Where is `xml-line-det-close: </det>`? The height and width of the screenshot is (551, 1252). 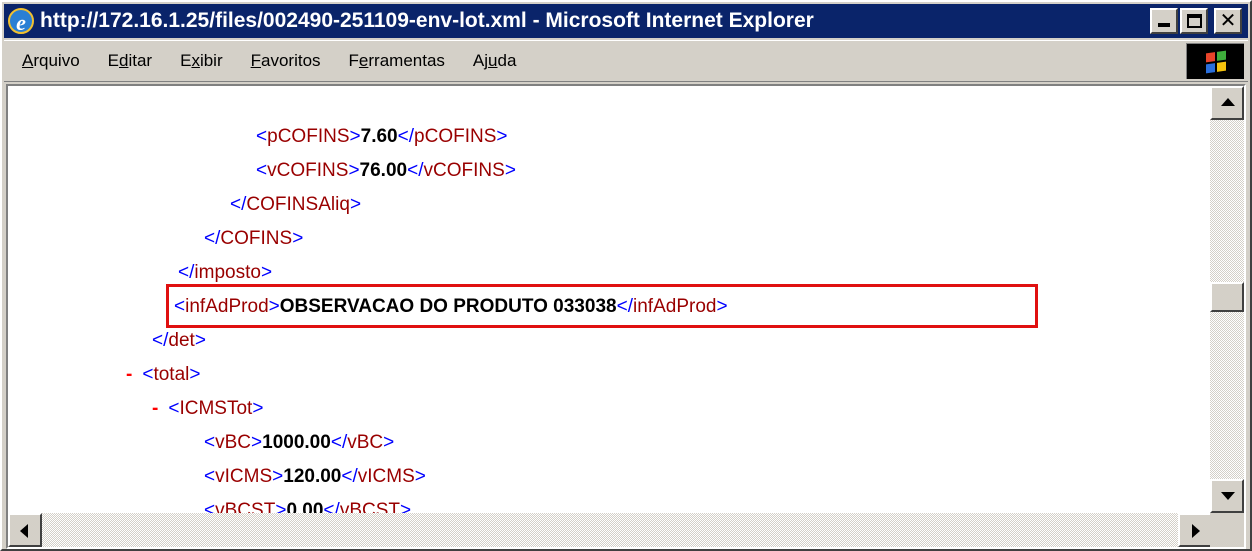
xml-line-det-close: </det> is located at coordinates (179, 340).